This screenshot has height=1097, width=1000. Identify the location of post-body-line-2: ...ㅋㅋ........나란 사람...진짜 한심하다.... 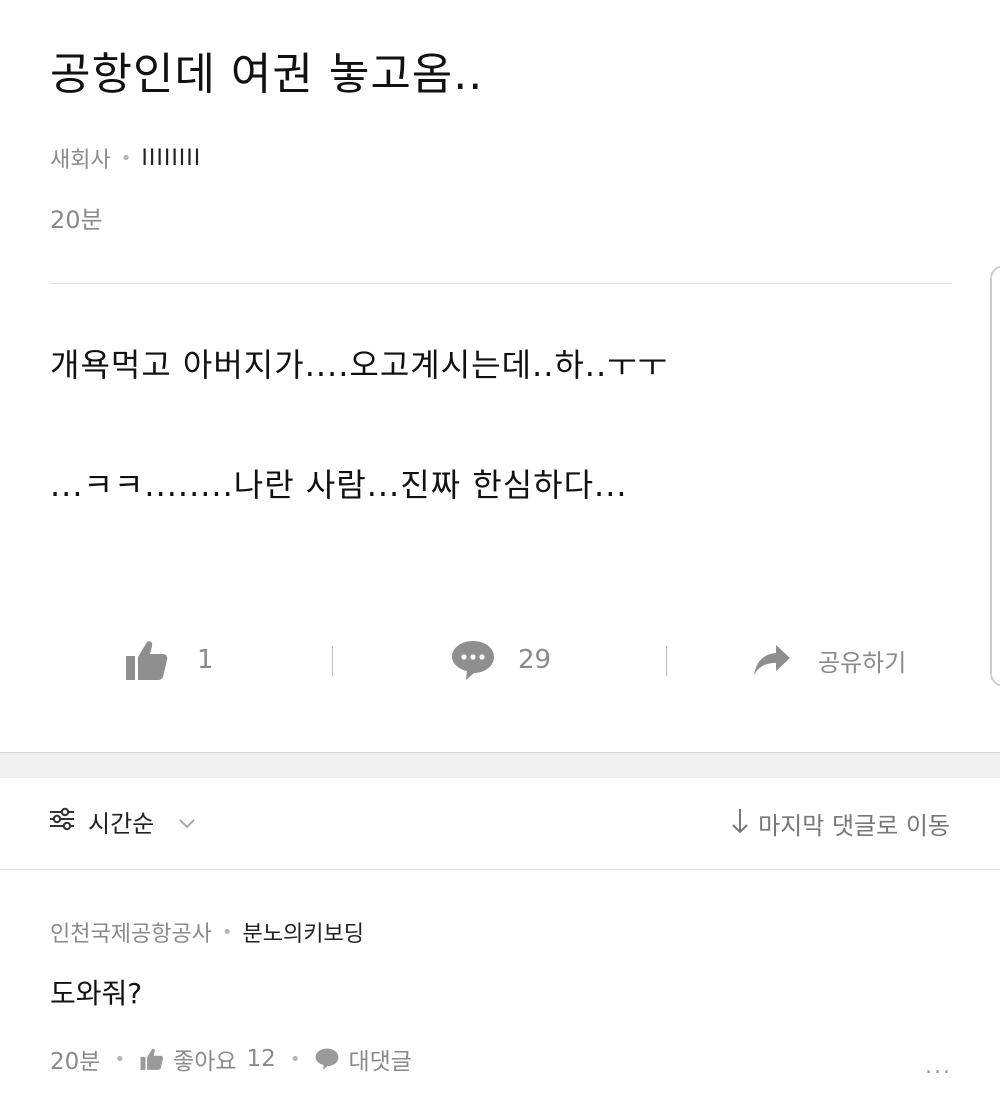
(339, 485).